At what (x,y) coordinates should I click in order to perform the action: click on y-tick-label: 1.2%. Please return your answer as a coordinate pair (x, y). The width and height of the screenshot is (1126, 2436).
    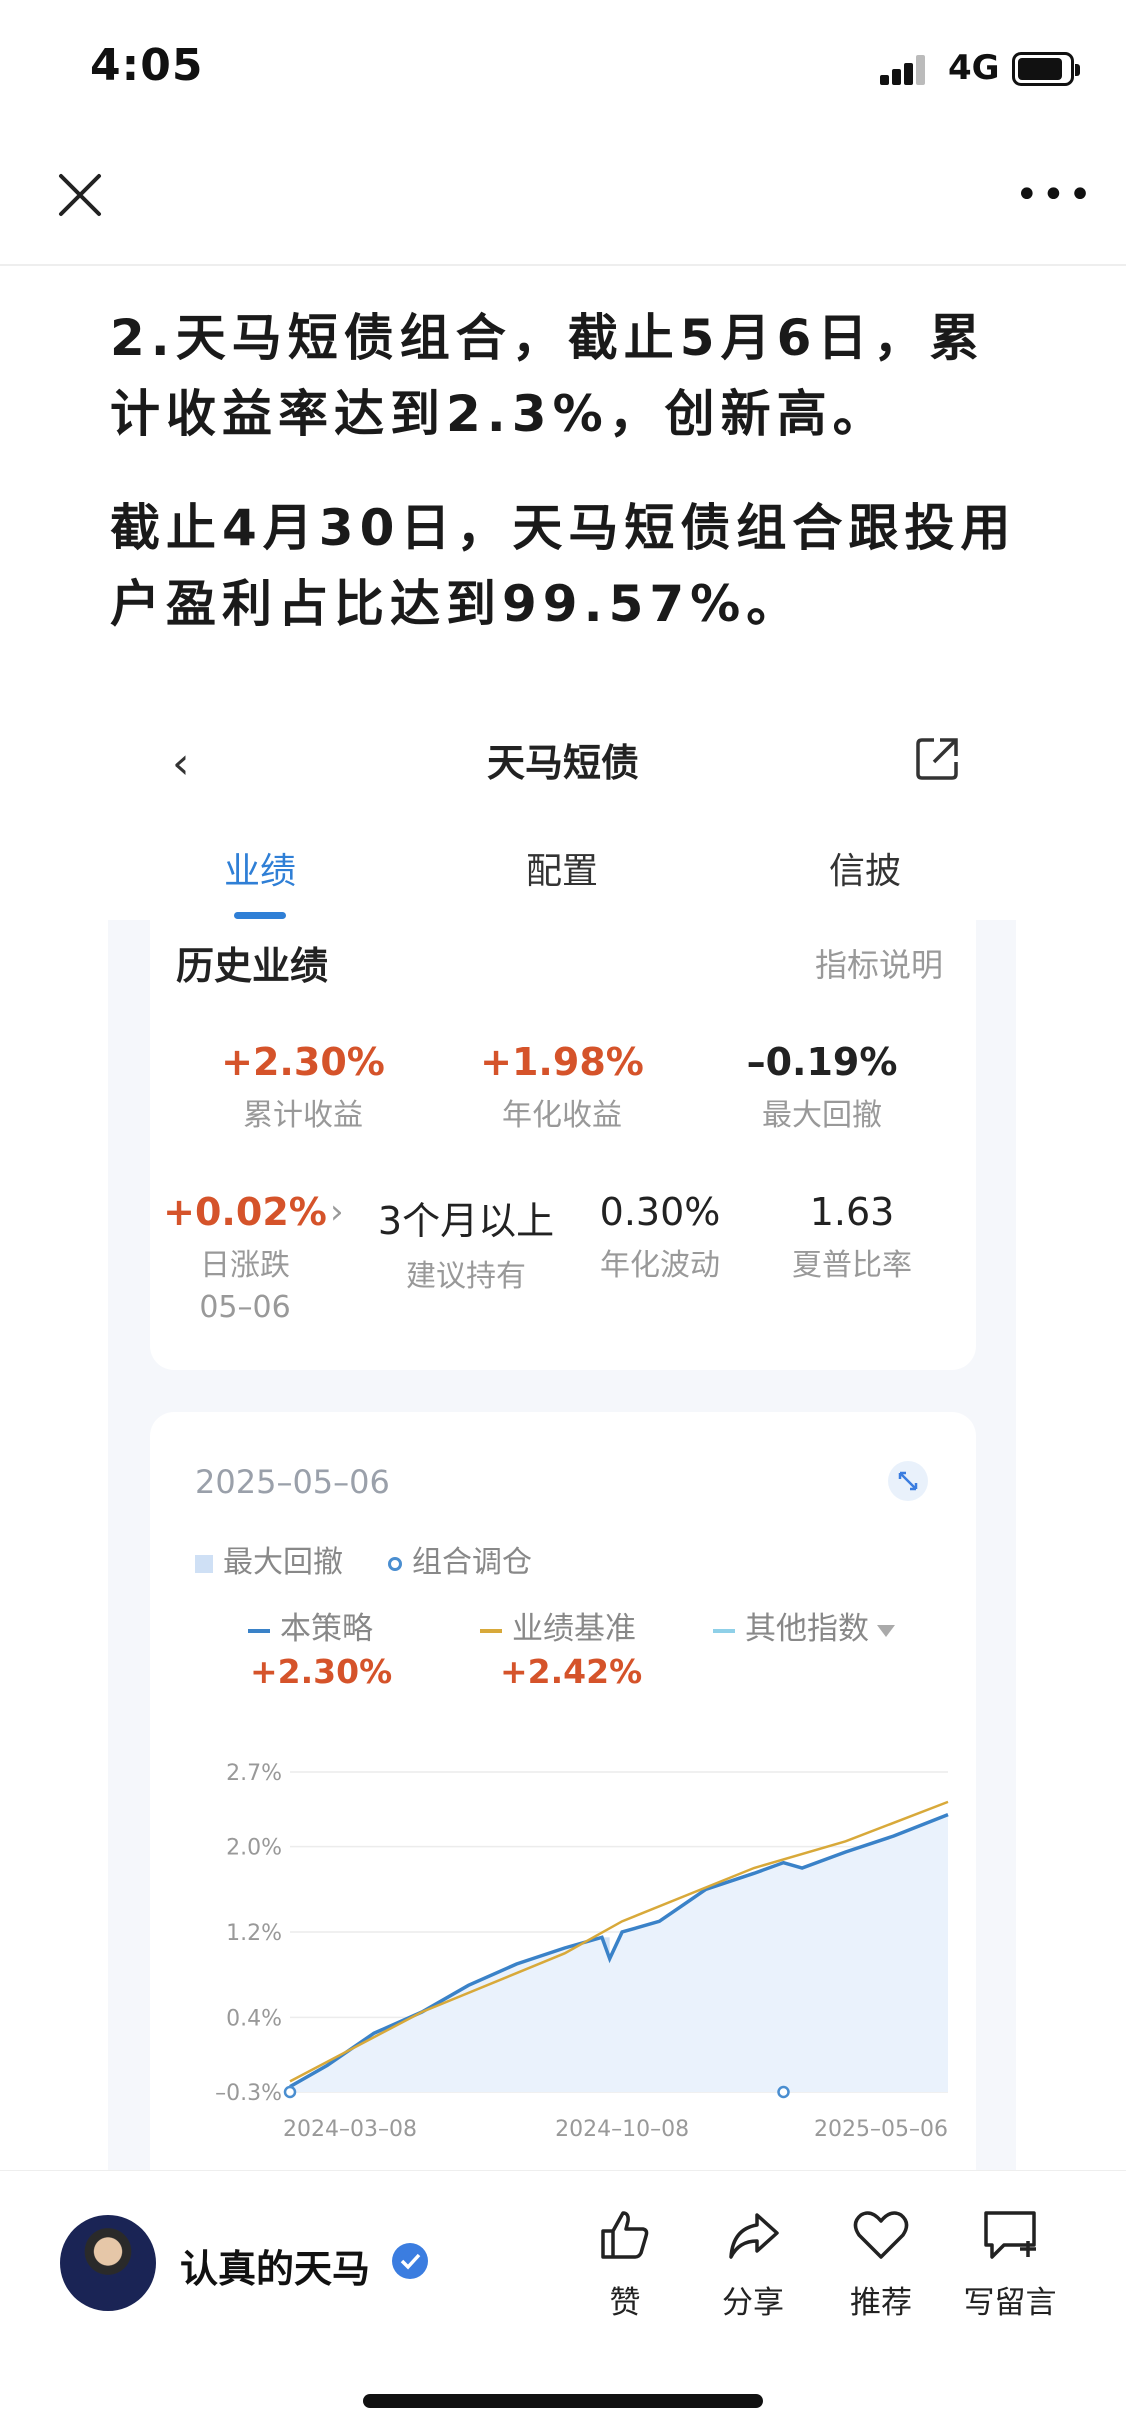
    Looking at the image, I should click on (254, 1933).